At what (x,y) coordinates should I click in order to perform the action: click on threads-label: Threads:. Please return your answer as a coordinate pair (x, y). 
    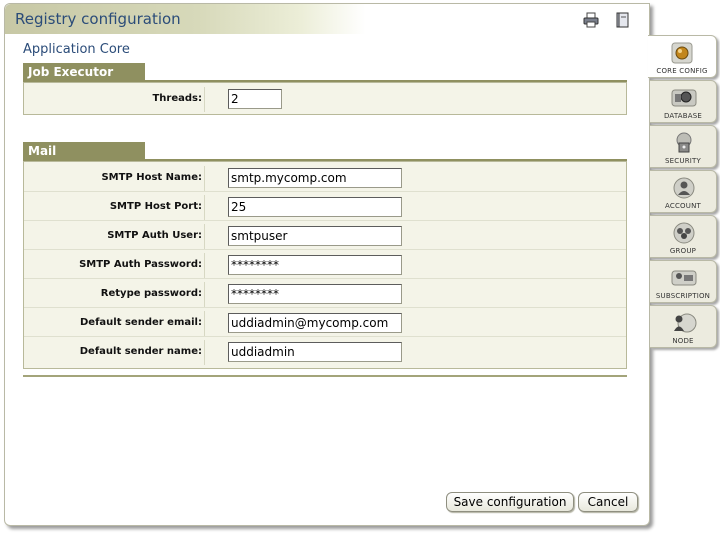
    Looking at the image, I should click on (177, 98).